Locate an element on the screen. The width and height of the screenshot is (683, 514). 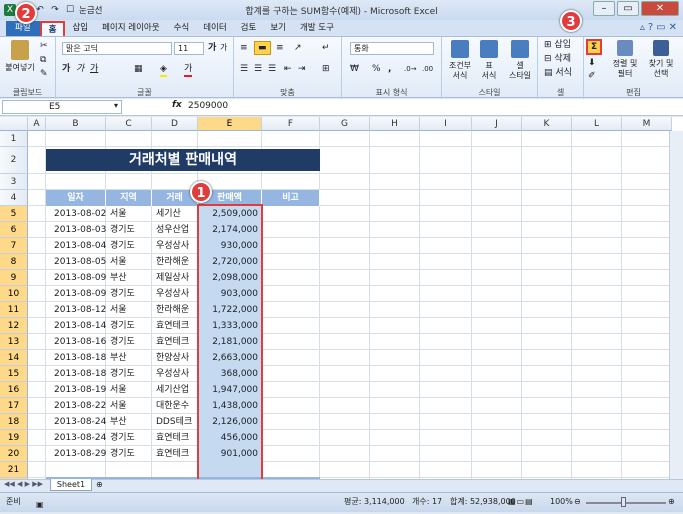
column-header-d: D is located at coordinates (175, 124).